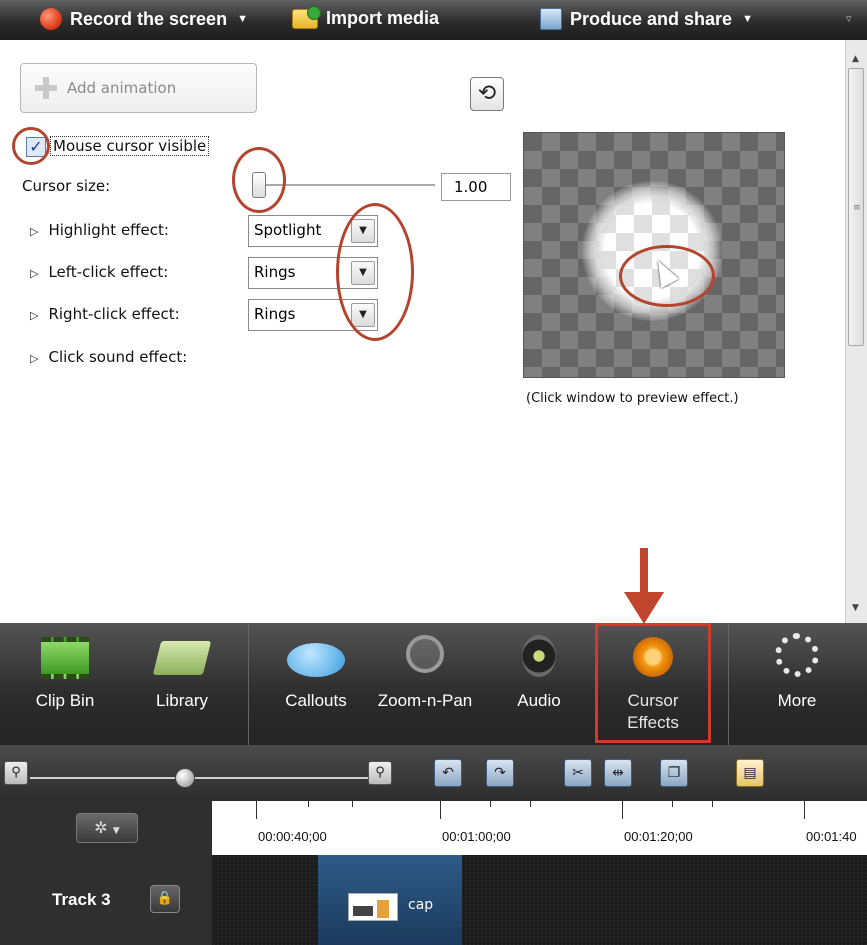 This screenshot has width=867, height=945. Describe the element at coordinates (750, 773) in the screenshot. I see `paste-icon: ▤` at that location.